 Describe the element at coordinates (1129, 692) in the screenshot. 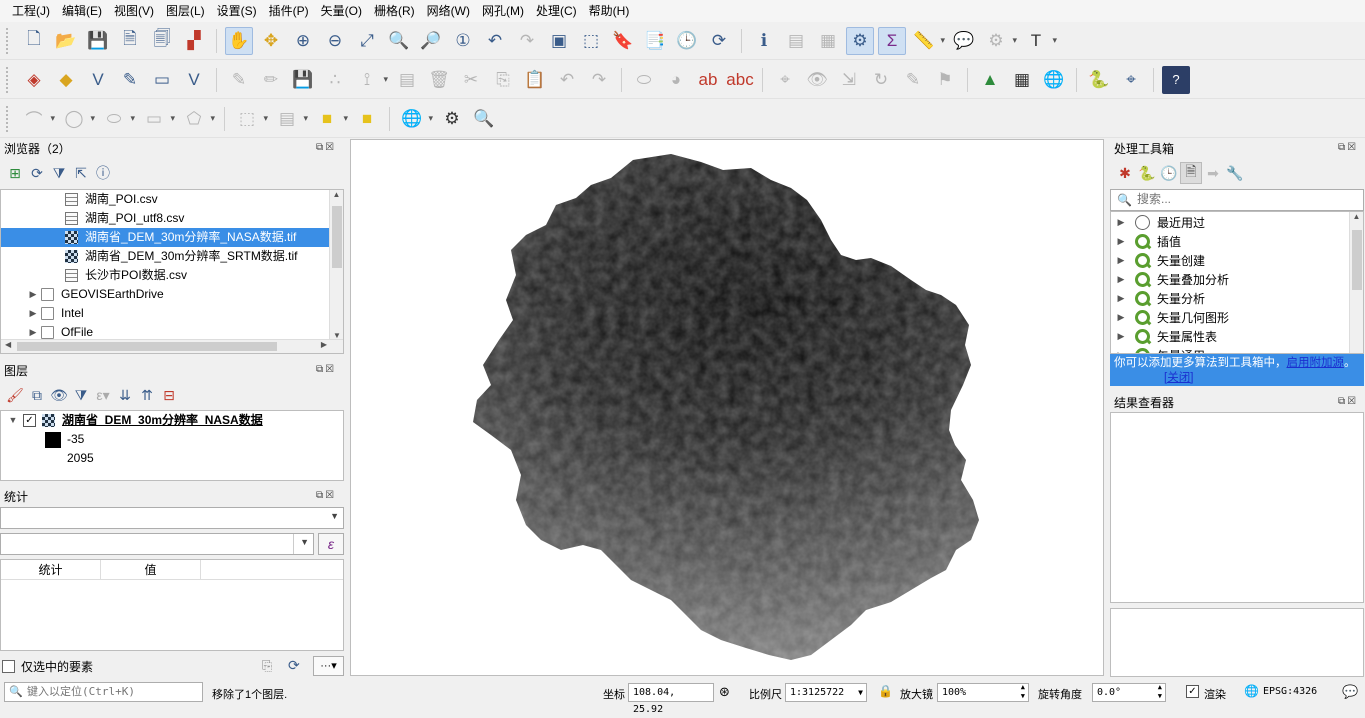

I see `rotation-field: 0.0° ▲ ▼` at that location.